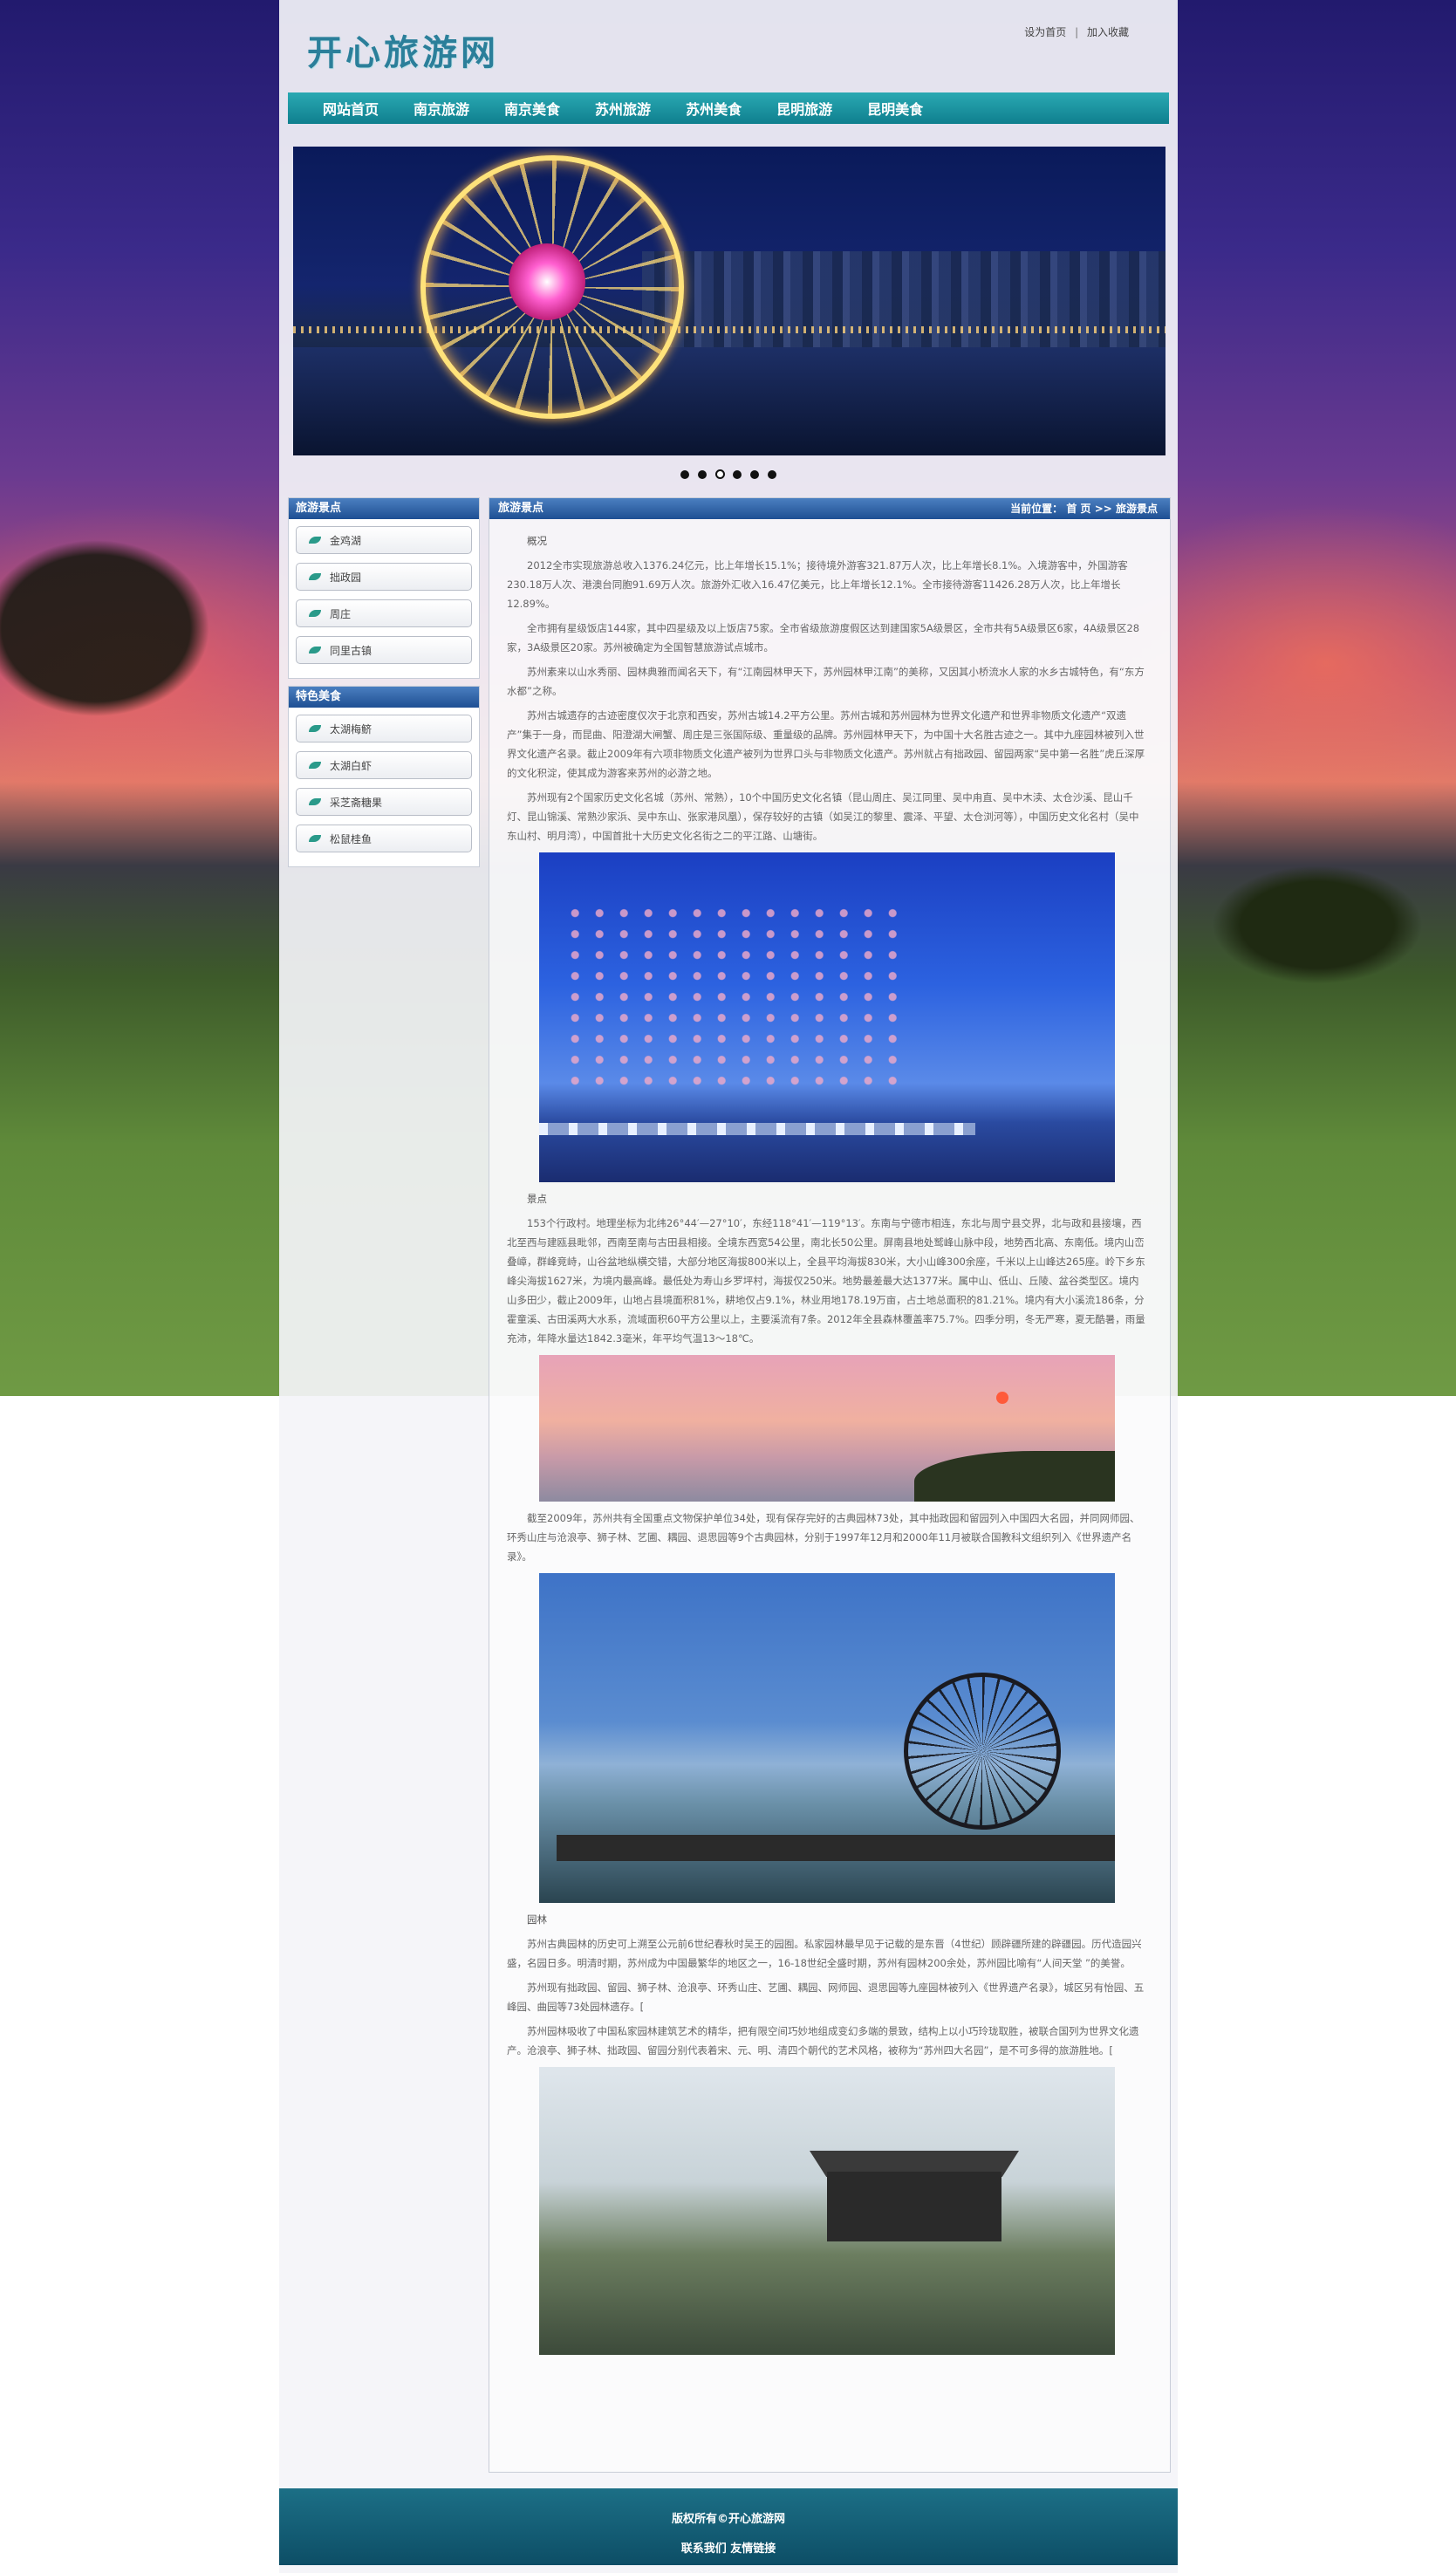  What do you see at coordinates (728, 2520) in the screenshot?
I see `footer-copyright: 版权所有©开心旅游网` at bounding box center [728, 2520].